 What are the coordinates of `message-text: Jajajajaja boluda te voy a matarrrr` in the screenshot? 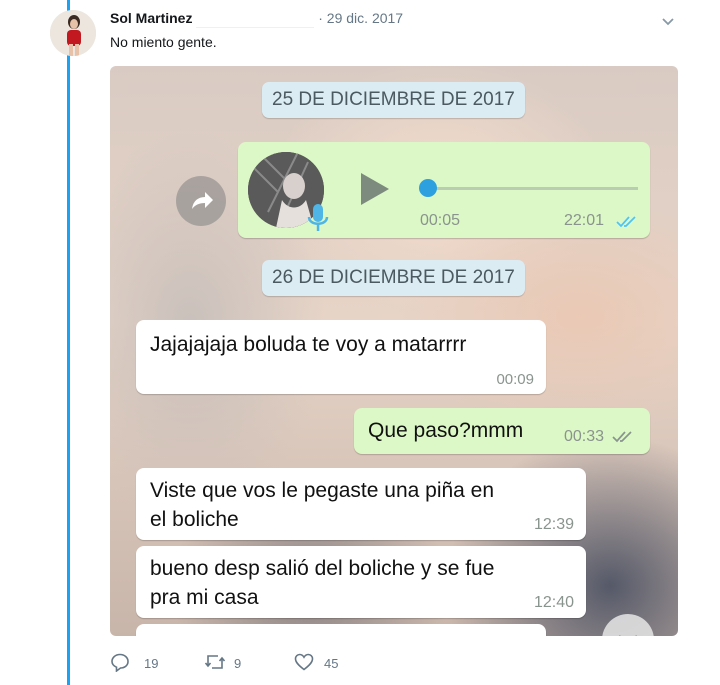 It's located at (308, 344).